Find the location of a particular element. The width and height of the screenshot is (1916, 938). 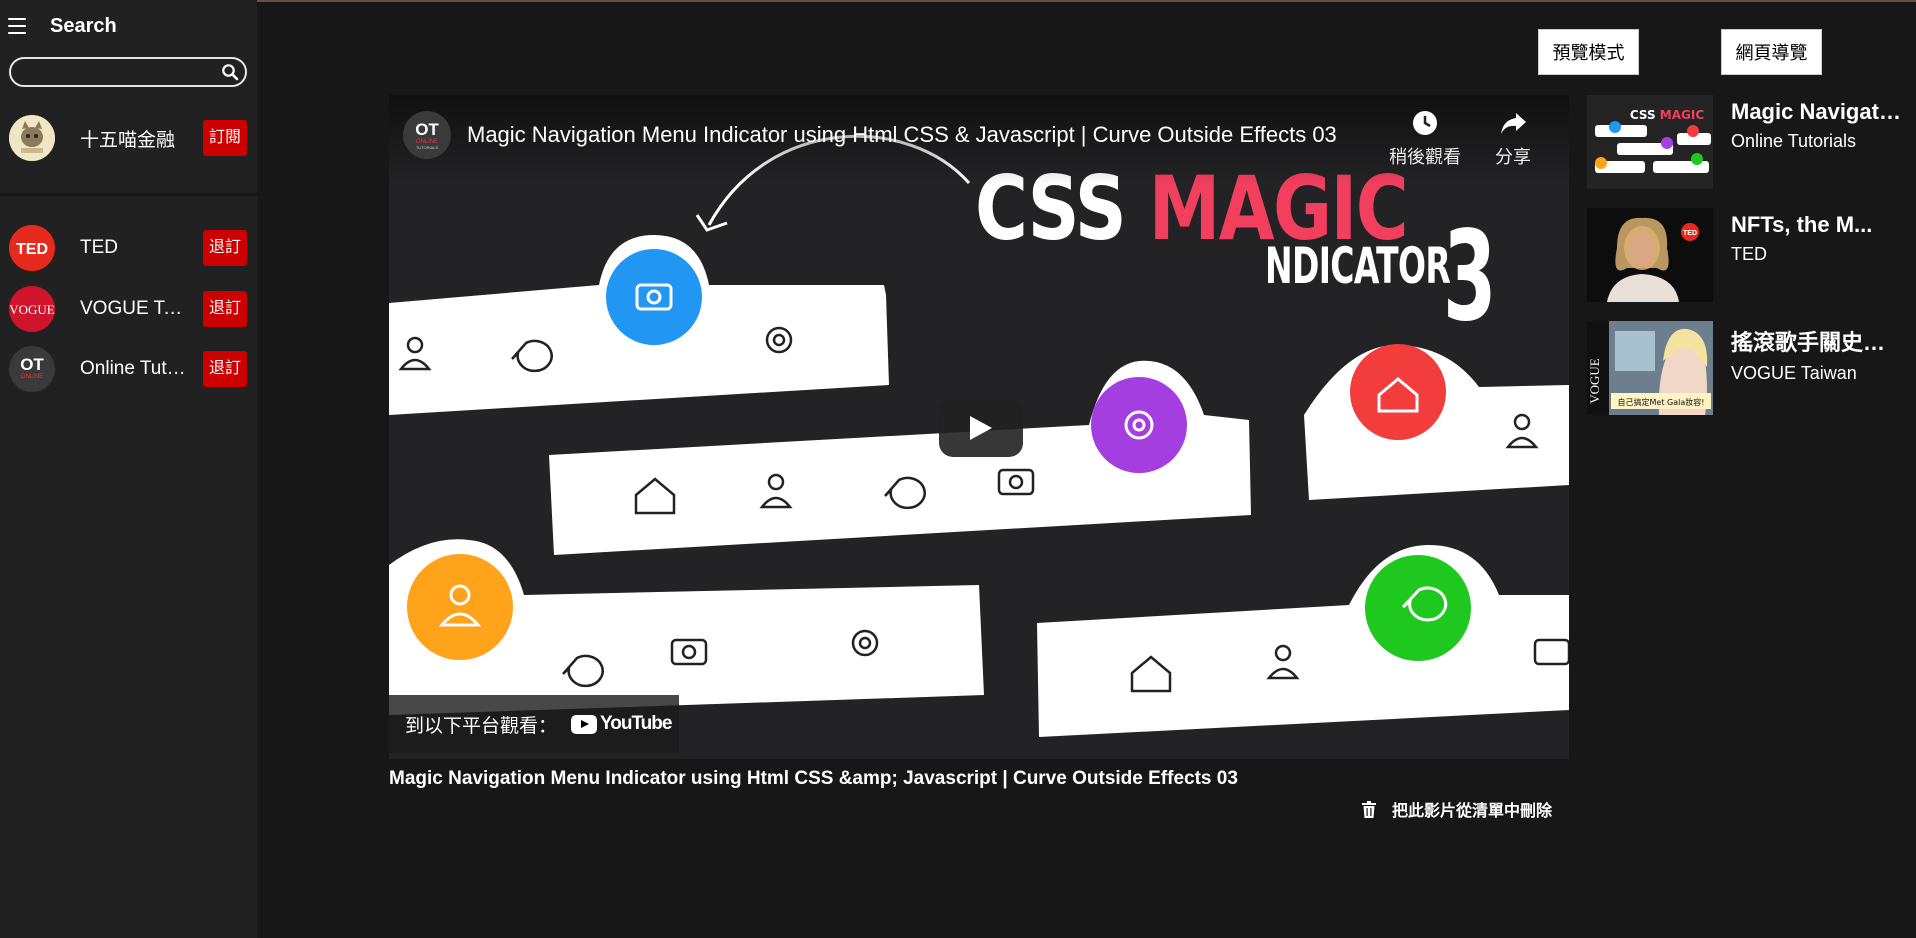

channel-avatar: TED is located at coordinates (32, 248).